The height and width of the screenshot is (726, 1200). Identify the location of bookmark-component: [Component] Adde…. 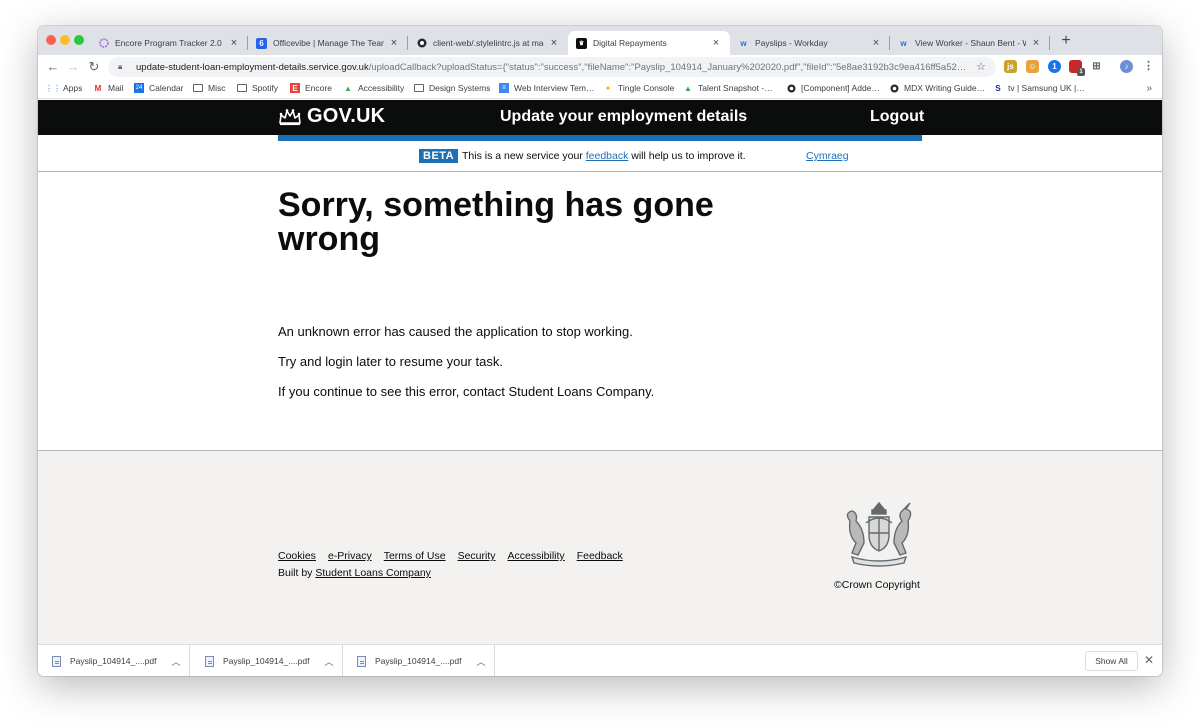
(833, 88).